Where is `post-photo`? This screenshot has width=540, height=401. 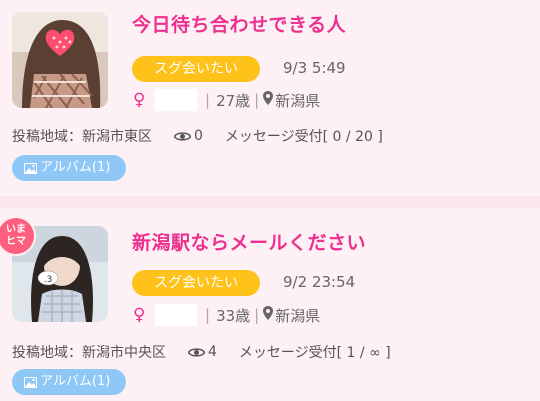 post-photo is located at coordinates (60, 60).